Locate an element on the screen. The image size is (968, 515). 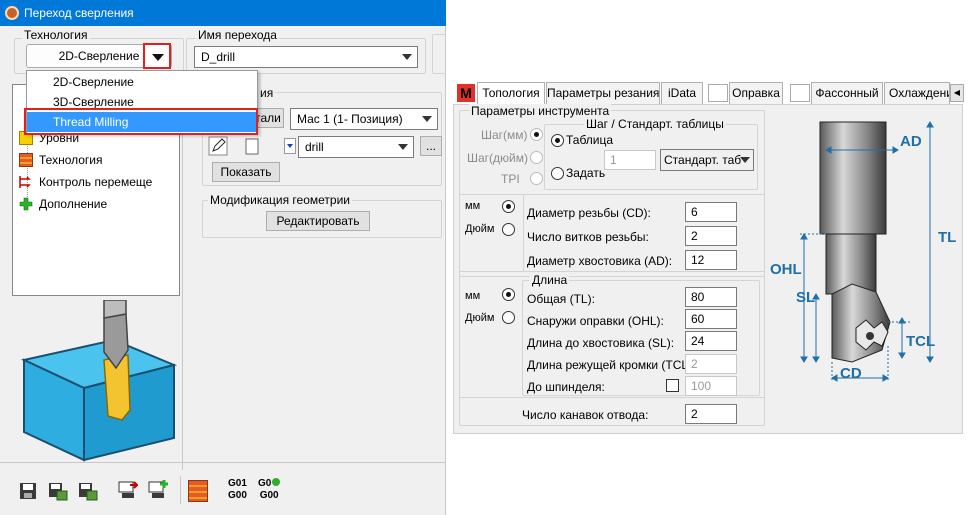
shank-diameter-value: 12 is located at coordinates (698, 260).